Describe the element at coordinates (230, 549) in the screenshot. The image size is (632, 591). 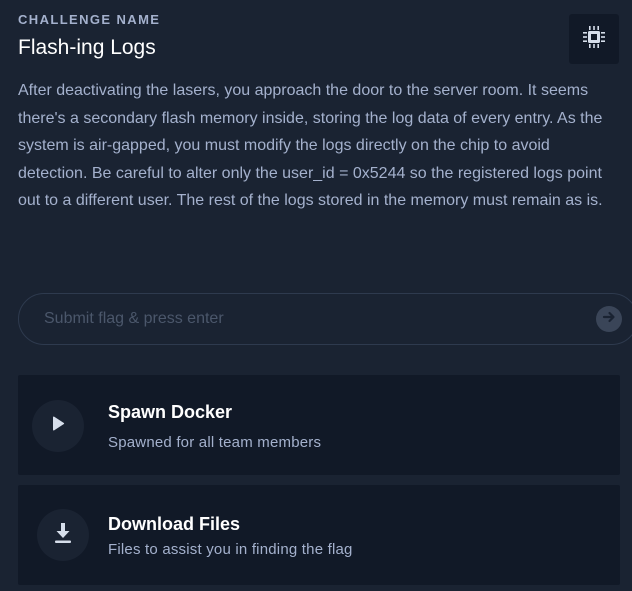
I see `download-files-subtitle: Files to assist you in finding the flag` at that location.